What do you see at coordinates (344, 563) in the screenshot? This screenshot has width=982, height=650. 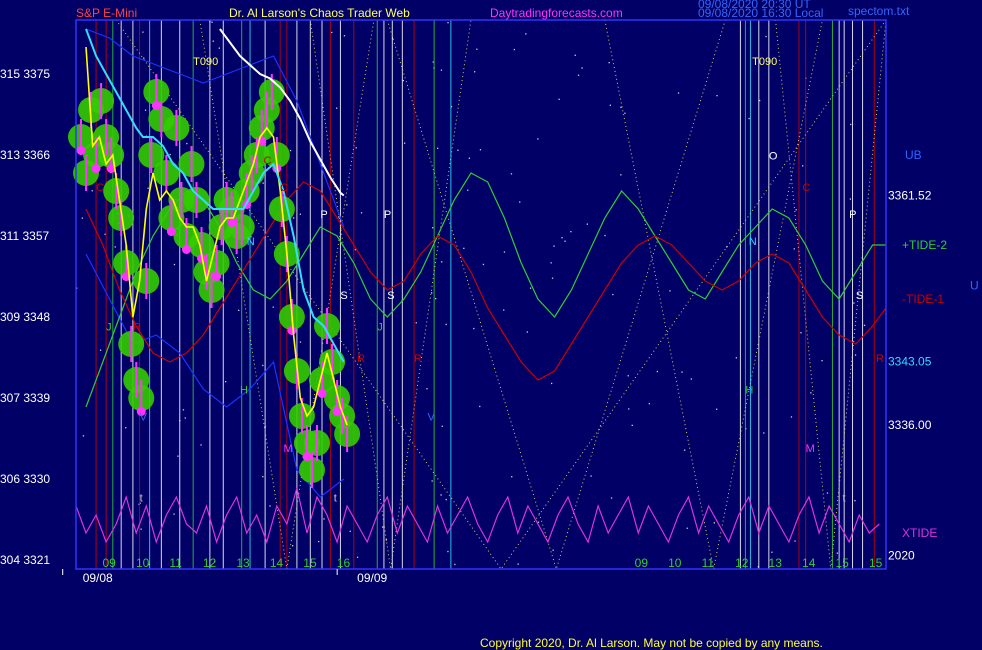 I see `x-tick-label: 16` at bounding box center [344, 563].